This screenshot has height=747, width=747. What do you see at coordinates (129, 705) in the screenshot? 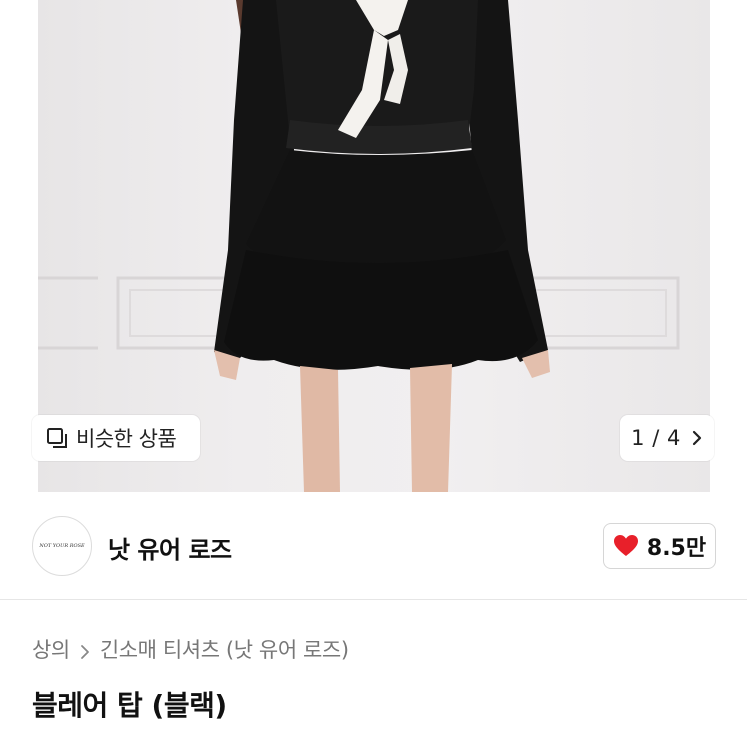
I see `product-title: 블레어 탑 (블랙)` at bounding box center [129, 705].